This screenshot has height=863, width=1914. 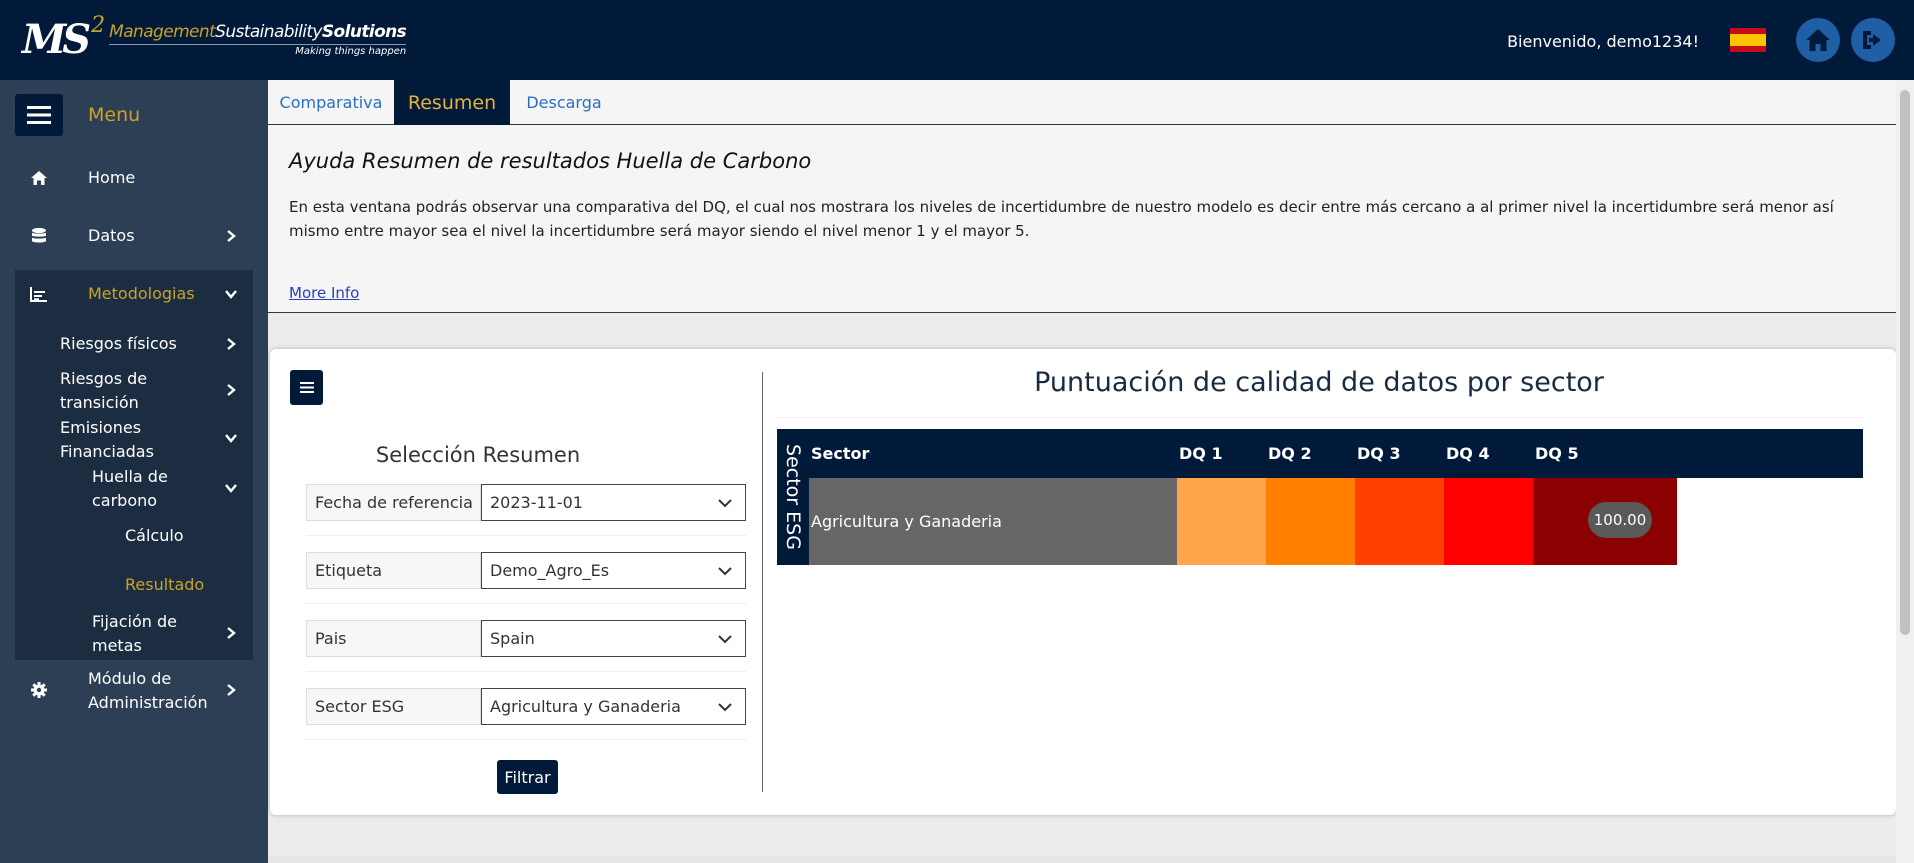 I want to click on sidebar-item-emisiones-financiadas: Emisiones Financiadas, so click(x=134, y=439).